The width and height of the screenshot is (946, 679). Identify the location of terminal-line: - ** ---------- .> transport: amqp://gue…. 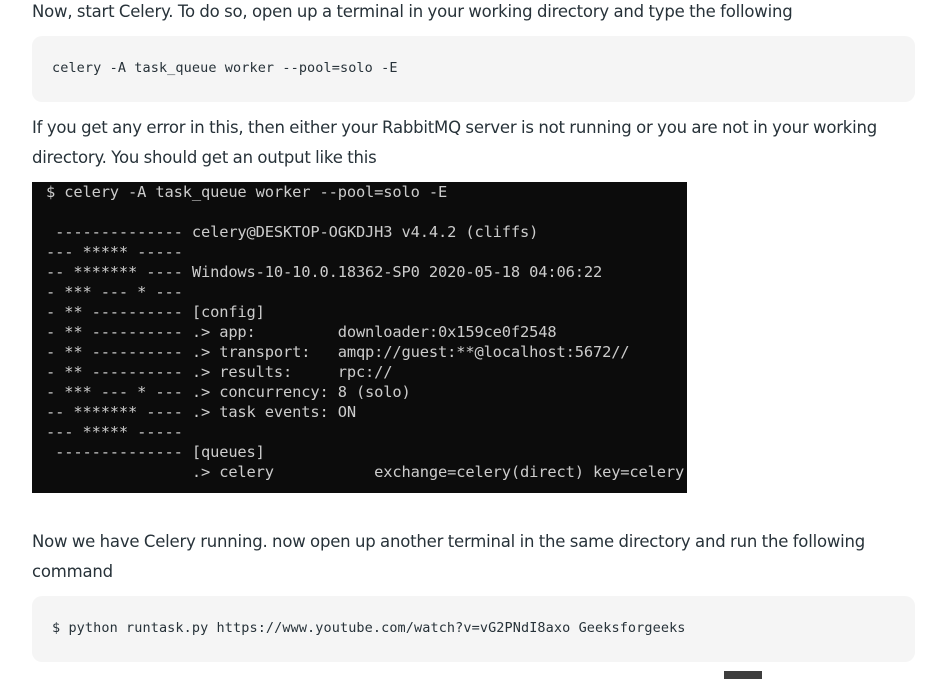
(338, 352).